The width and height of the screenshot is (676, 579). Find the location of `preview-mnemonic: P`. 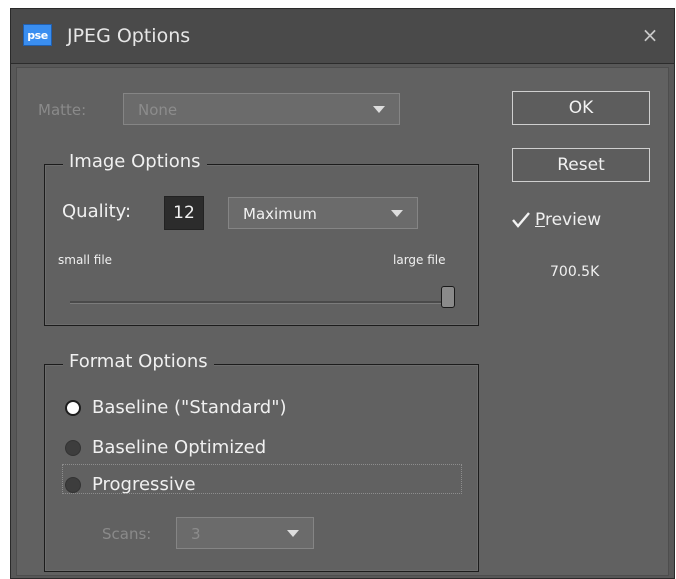

preview-mnemonic: P is located at coordinates (540, 220).